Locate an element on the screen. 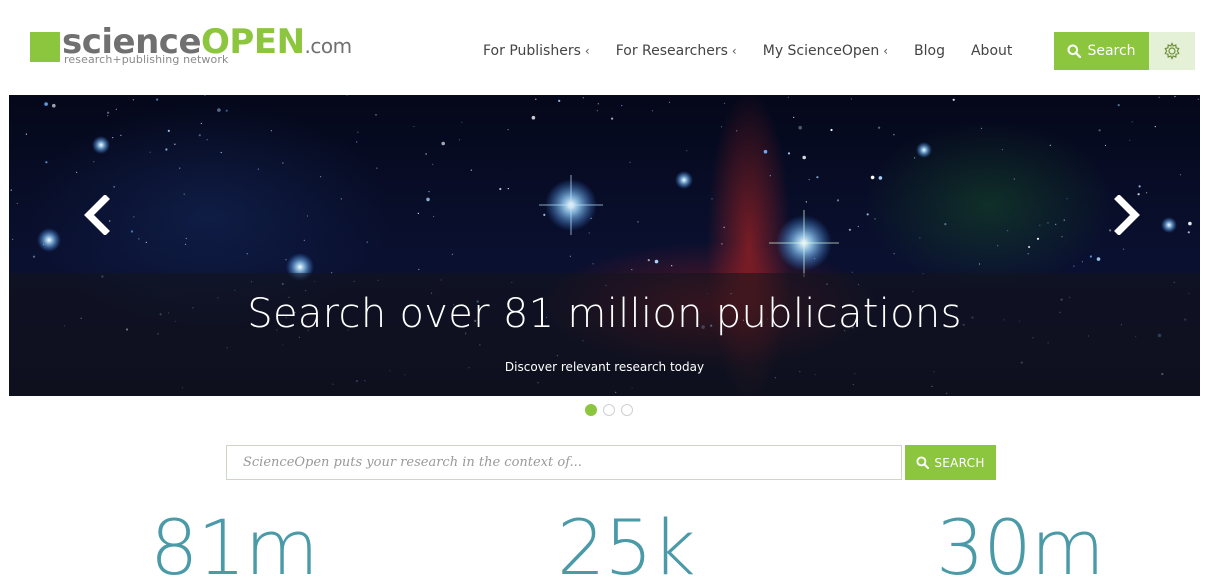 The width and height of the screenshot is (1210, 580). nav-item-my-scienceopen: My ScienceOpen ‹ is located at coordinates (825, 51).